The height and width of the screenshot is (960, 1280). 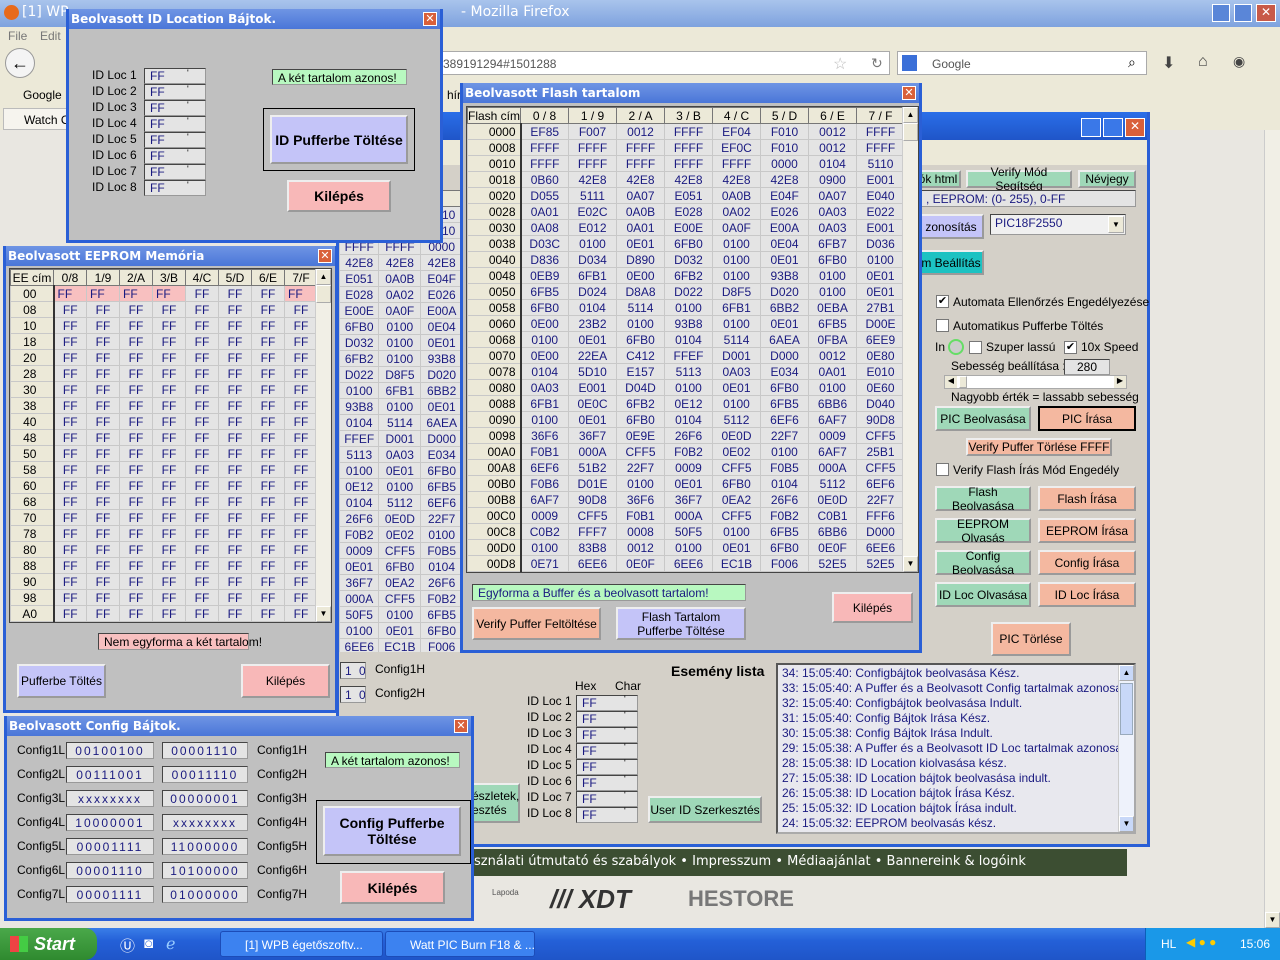 What do you see at coordinates (881, 403) in the screenshot?
I see `grid-cell: D040` at bounding box center [881, 403].